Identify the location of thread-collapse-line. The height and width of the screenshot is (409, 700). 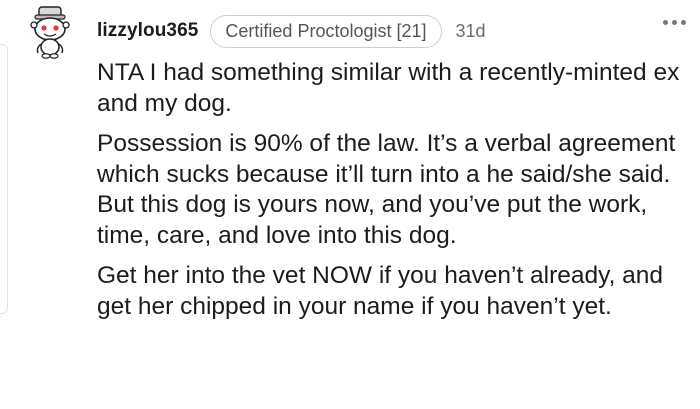
(4, 179).